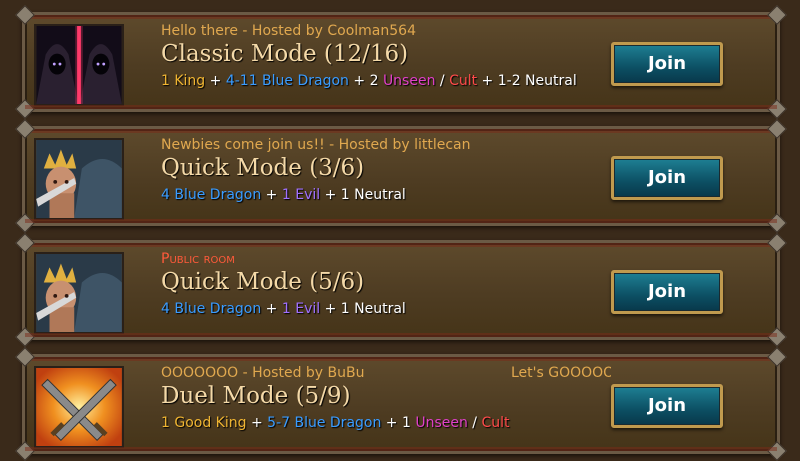 The height and width of the screenshot is (461, 800). Describe the element at coordinates (285, 54) in the screenshot. I see `room-title: Classic Mode (12/16)` at that location.